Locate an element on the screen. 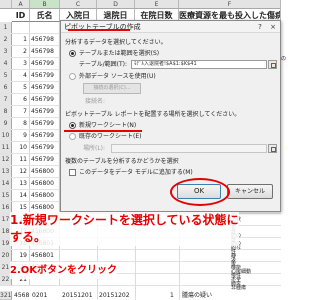  range-picker-icon is located at coordinates (272, 64).